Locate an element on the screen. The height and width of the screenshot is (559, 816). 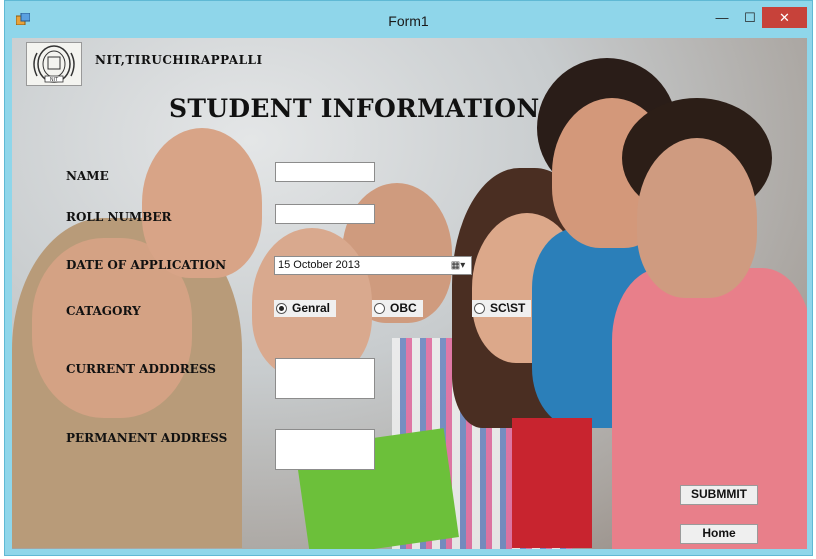
current-address-label: CURRENT ADDDRESS is located at coordinates (141, 369).